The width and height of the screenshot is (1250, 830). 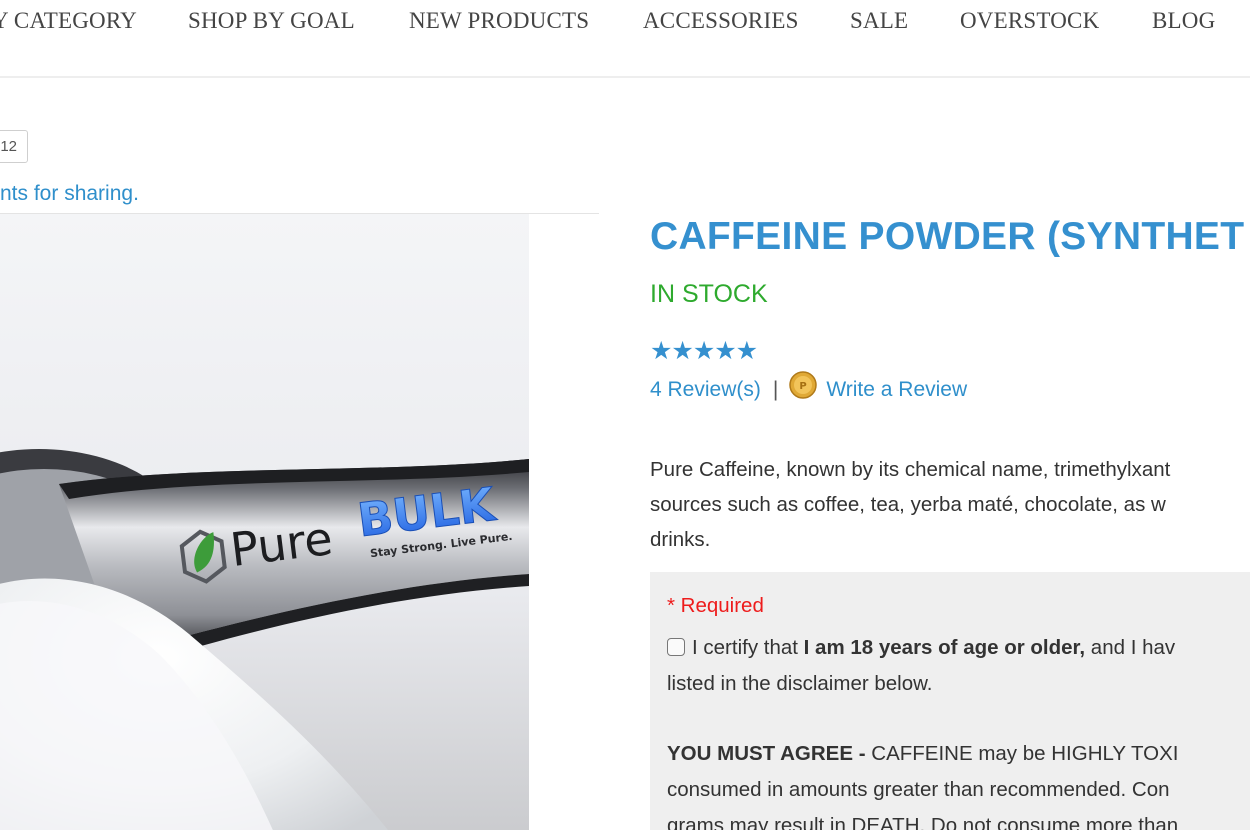 I want to click on nav-item-sale: SALE, so click(x=879, y=21).